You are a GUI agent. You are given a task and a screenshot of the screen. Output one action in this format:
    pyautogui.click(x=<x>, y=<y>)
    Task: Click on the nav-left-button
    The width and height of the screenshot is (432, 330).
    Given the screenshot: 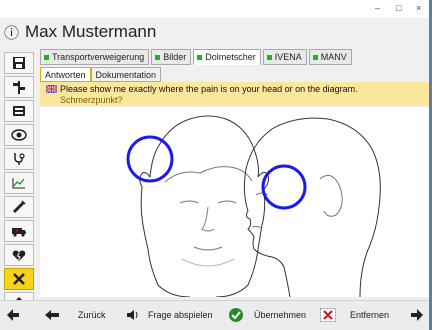 What is the action you would take?
    pyautogui.click(x=13, y=315)
    